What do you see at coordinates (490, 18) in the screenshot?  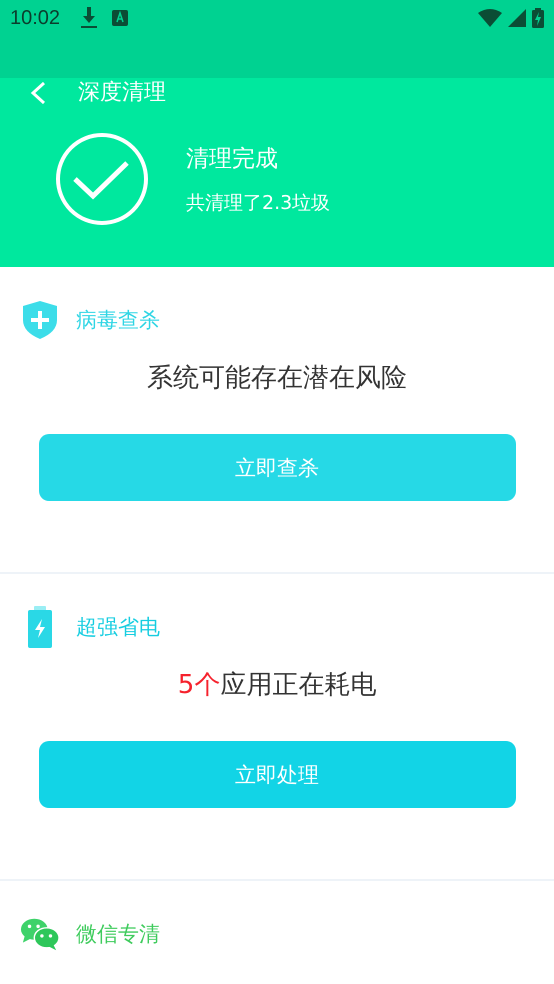 I see `wifi-icon` at bounding box center [490, 18].